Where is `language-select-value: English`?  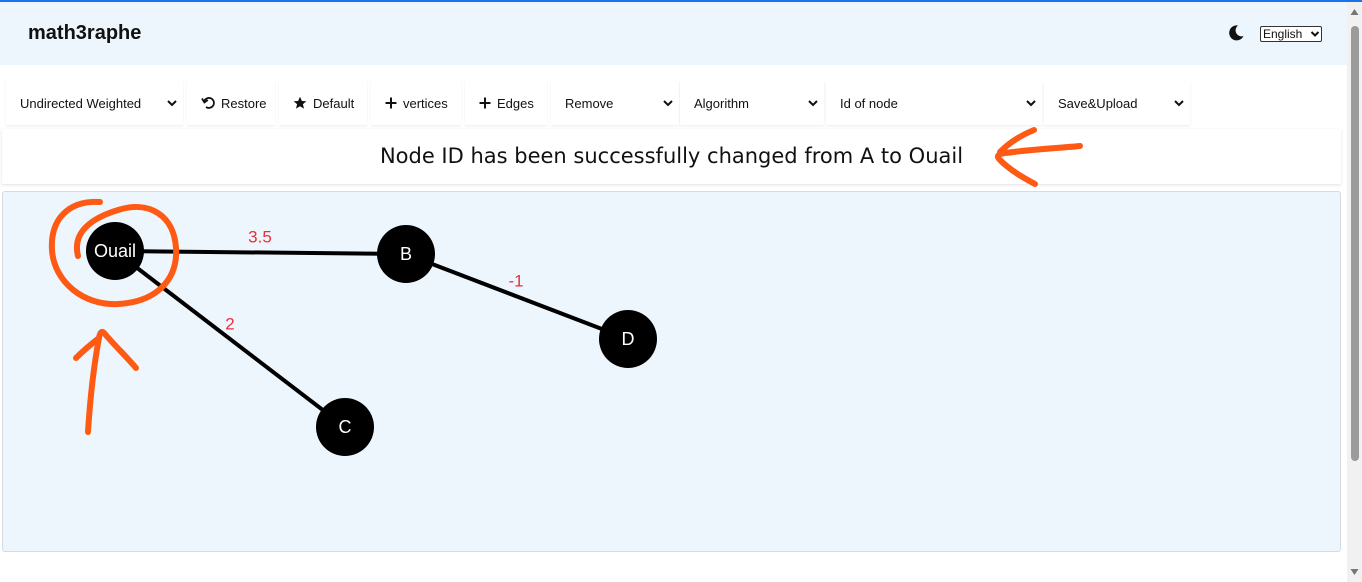 language-select-value: English is located at coordinates (1283, 34).